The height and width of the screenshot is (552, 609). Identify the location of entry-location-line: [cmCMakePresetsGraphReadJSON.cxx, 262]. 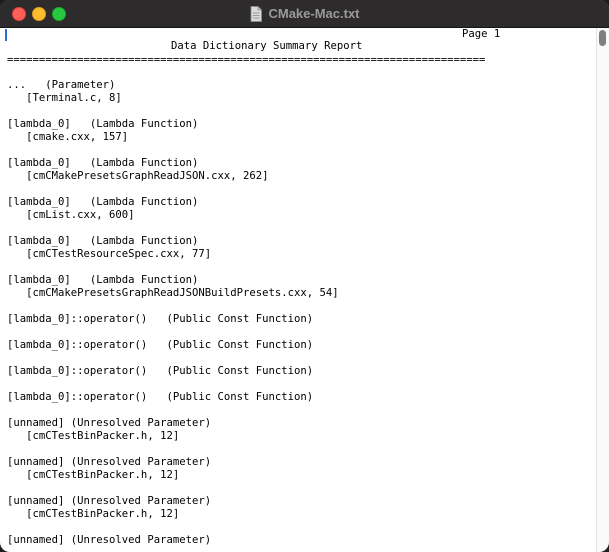
(138, 176).